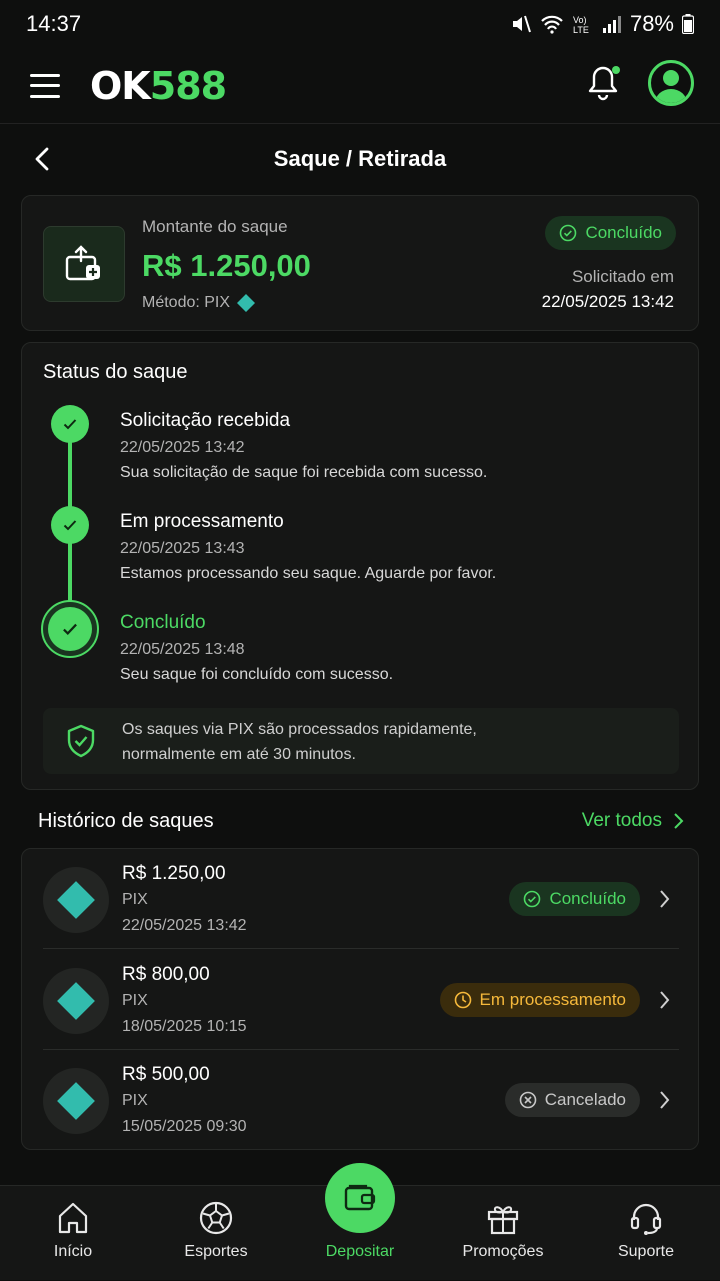 Image resolution: width=720 pixels, height=1281 pixels. Describe the element at coordinates (184, 925) in the screenshot. I see `history-date: 22/05/2025 13:42` at that location.